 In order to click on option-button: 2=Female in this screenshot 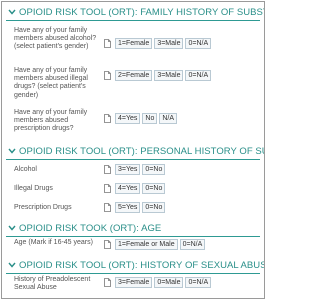, I will do `click(134, 75)`.